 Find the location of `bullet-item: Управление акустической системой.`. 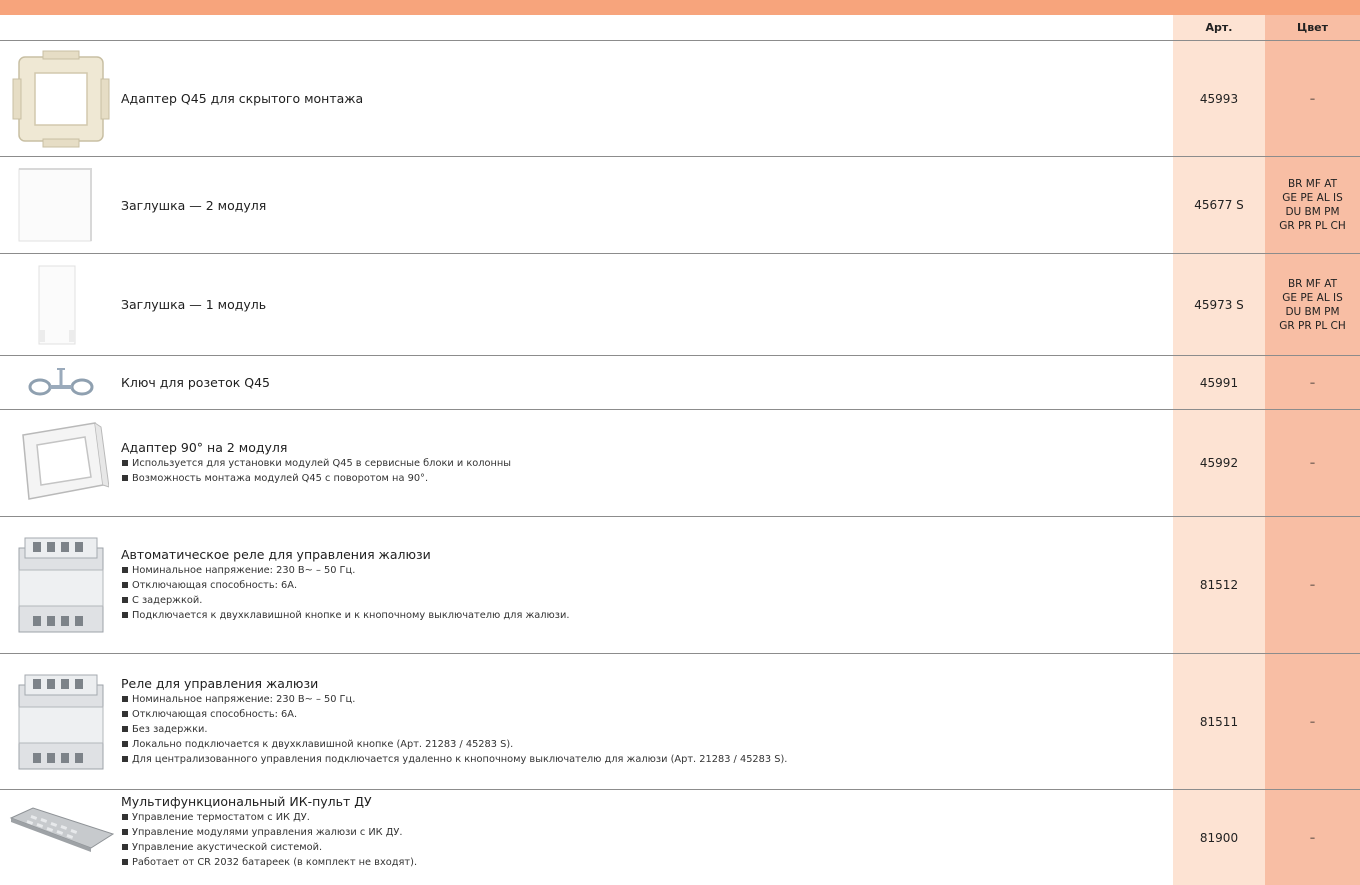

bullet-item: Управление акустической системой. is located at coordinates (269, 847).